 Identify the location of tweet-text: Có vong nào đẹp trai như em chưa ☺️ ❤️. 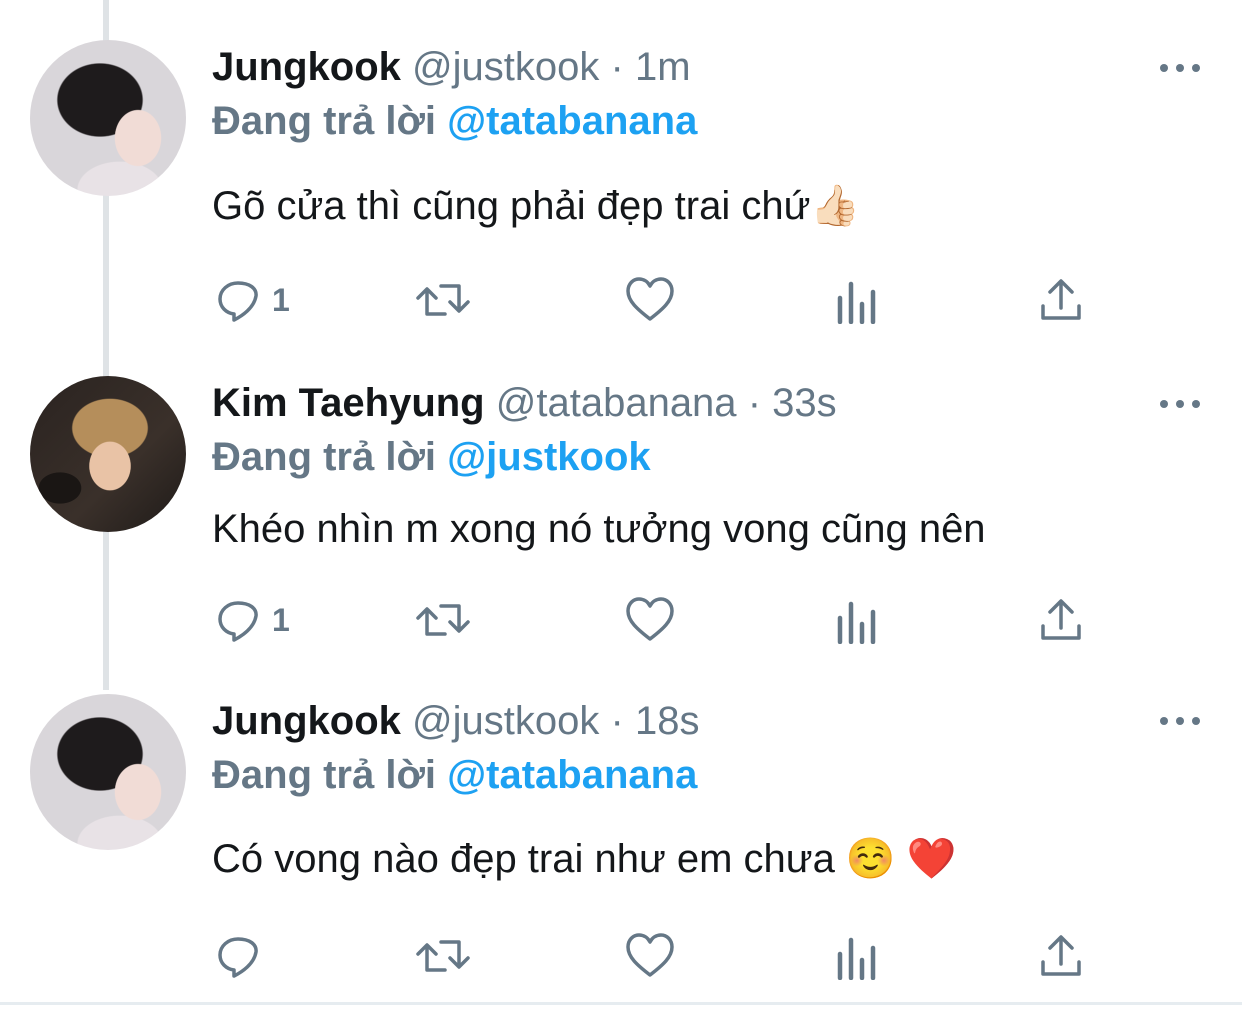
(584, 859).